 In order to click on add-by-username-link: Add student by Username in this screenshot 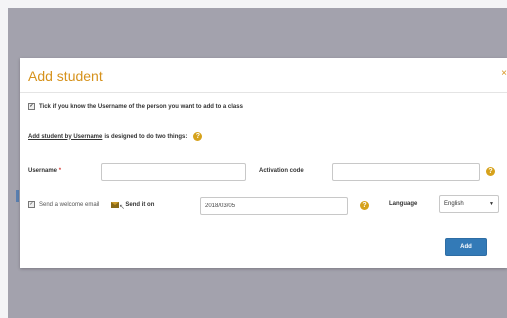, I will do `click(65, 137)`.